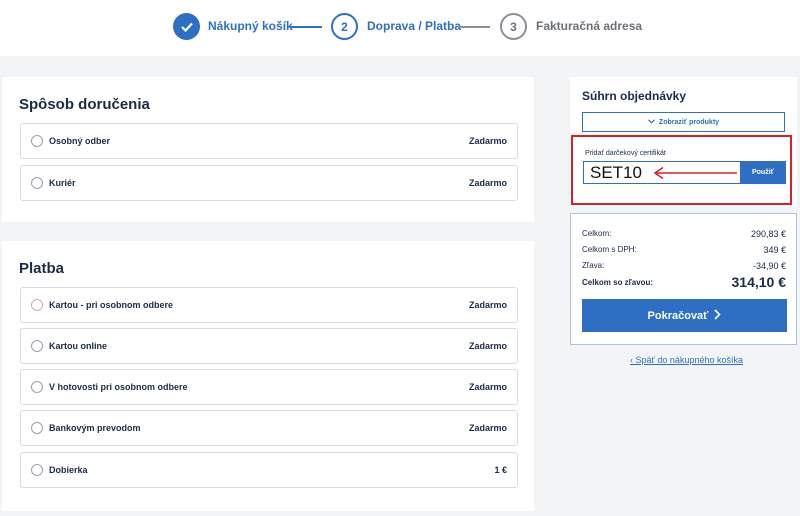 This screenshot has height=516, width=800. What do you see at coordinates (111, 305) in the screenshot?
I see `option-label: Kartou - pri osobnom odbere` at bounding box center [111, 305].